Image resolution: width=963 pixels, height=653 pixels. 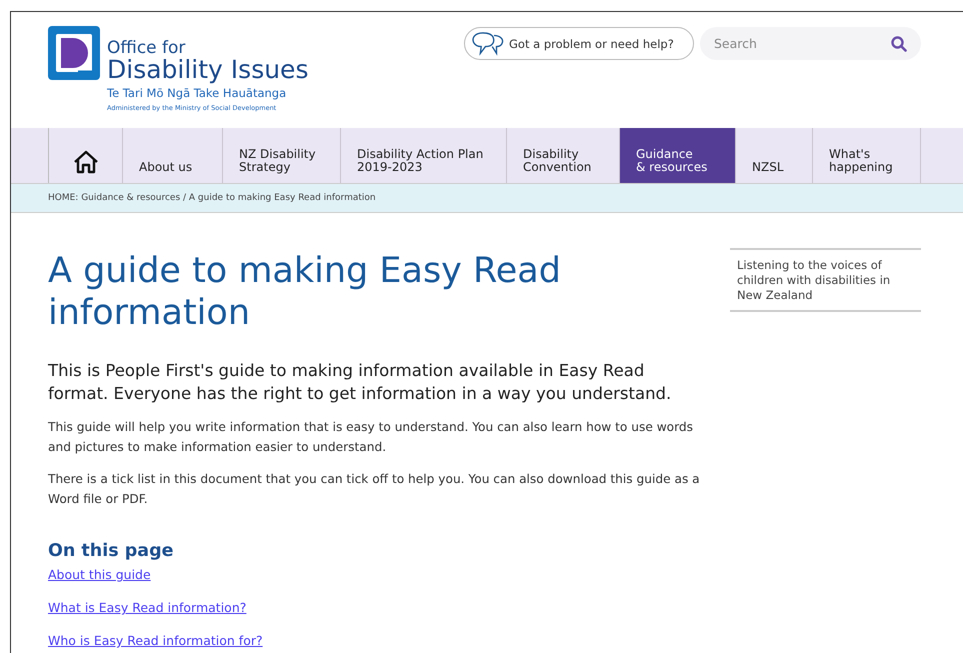 What do you see at coordinates (99, 575) in the screenshot?
I see `page-link: About this guide` at bounding box center [99, 575].